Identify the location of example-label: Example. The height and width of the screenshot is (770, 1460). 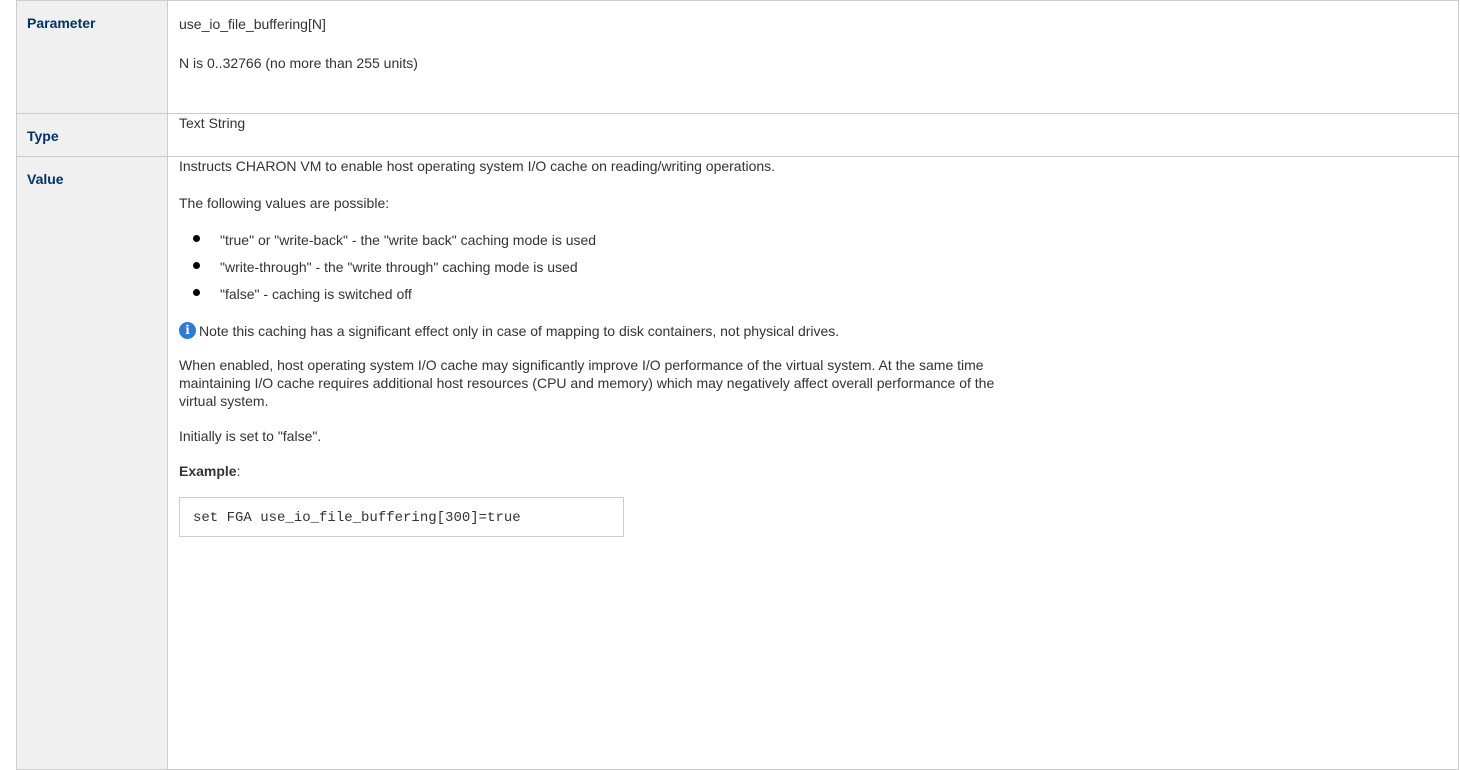
(208, 471).